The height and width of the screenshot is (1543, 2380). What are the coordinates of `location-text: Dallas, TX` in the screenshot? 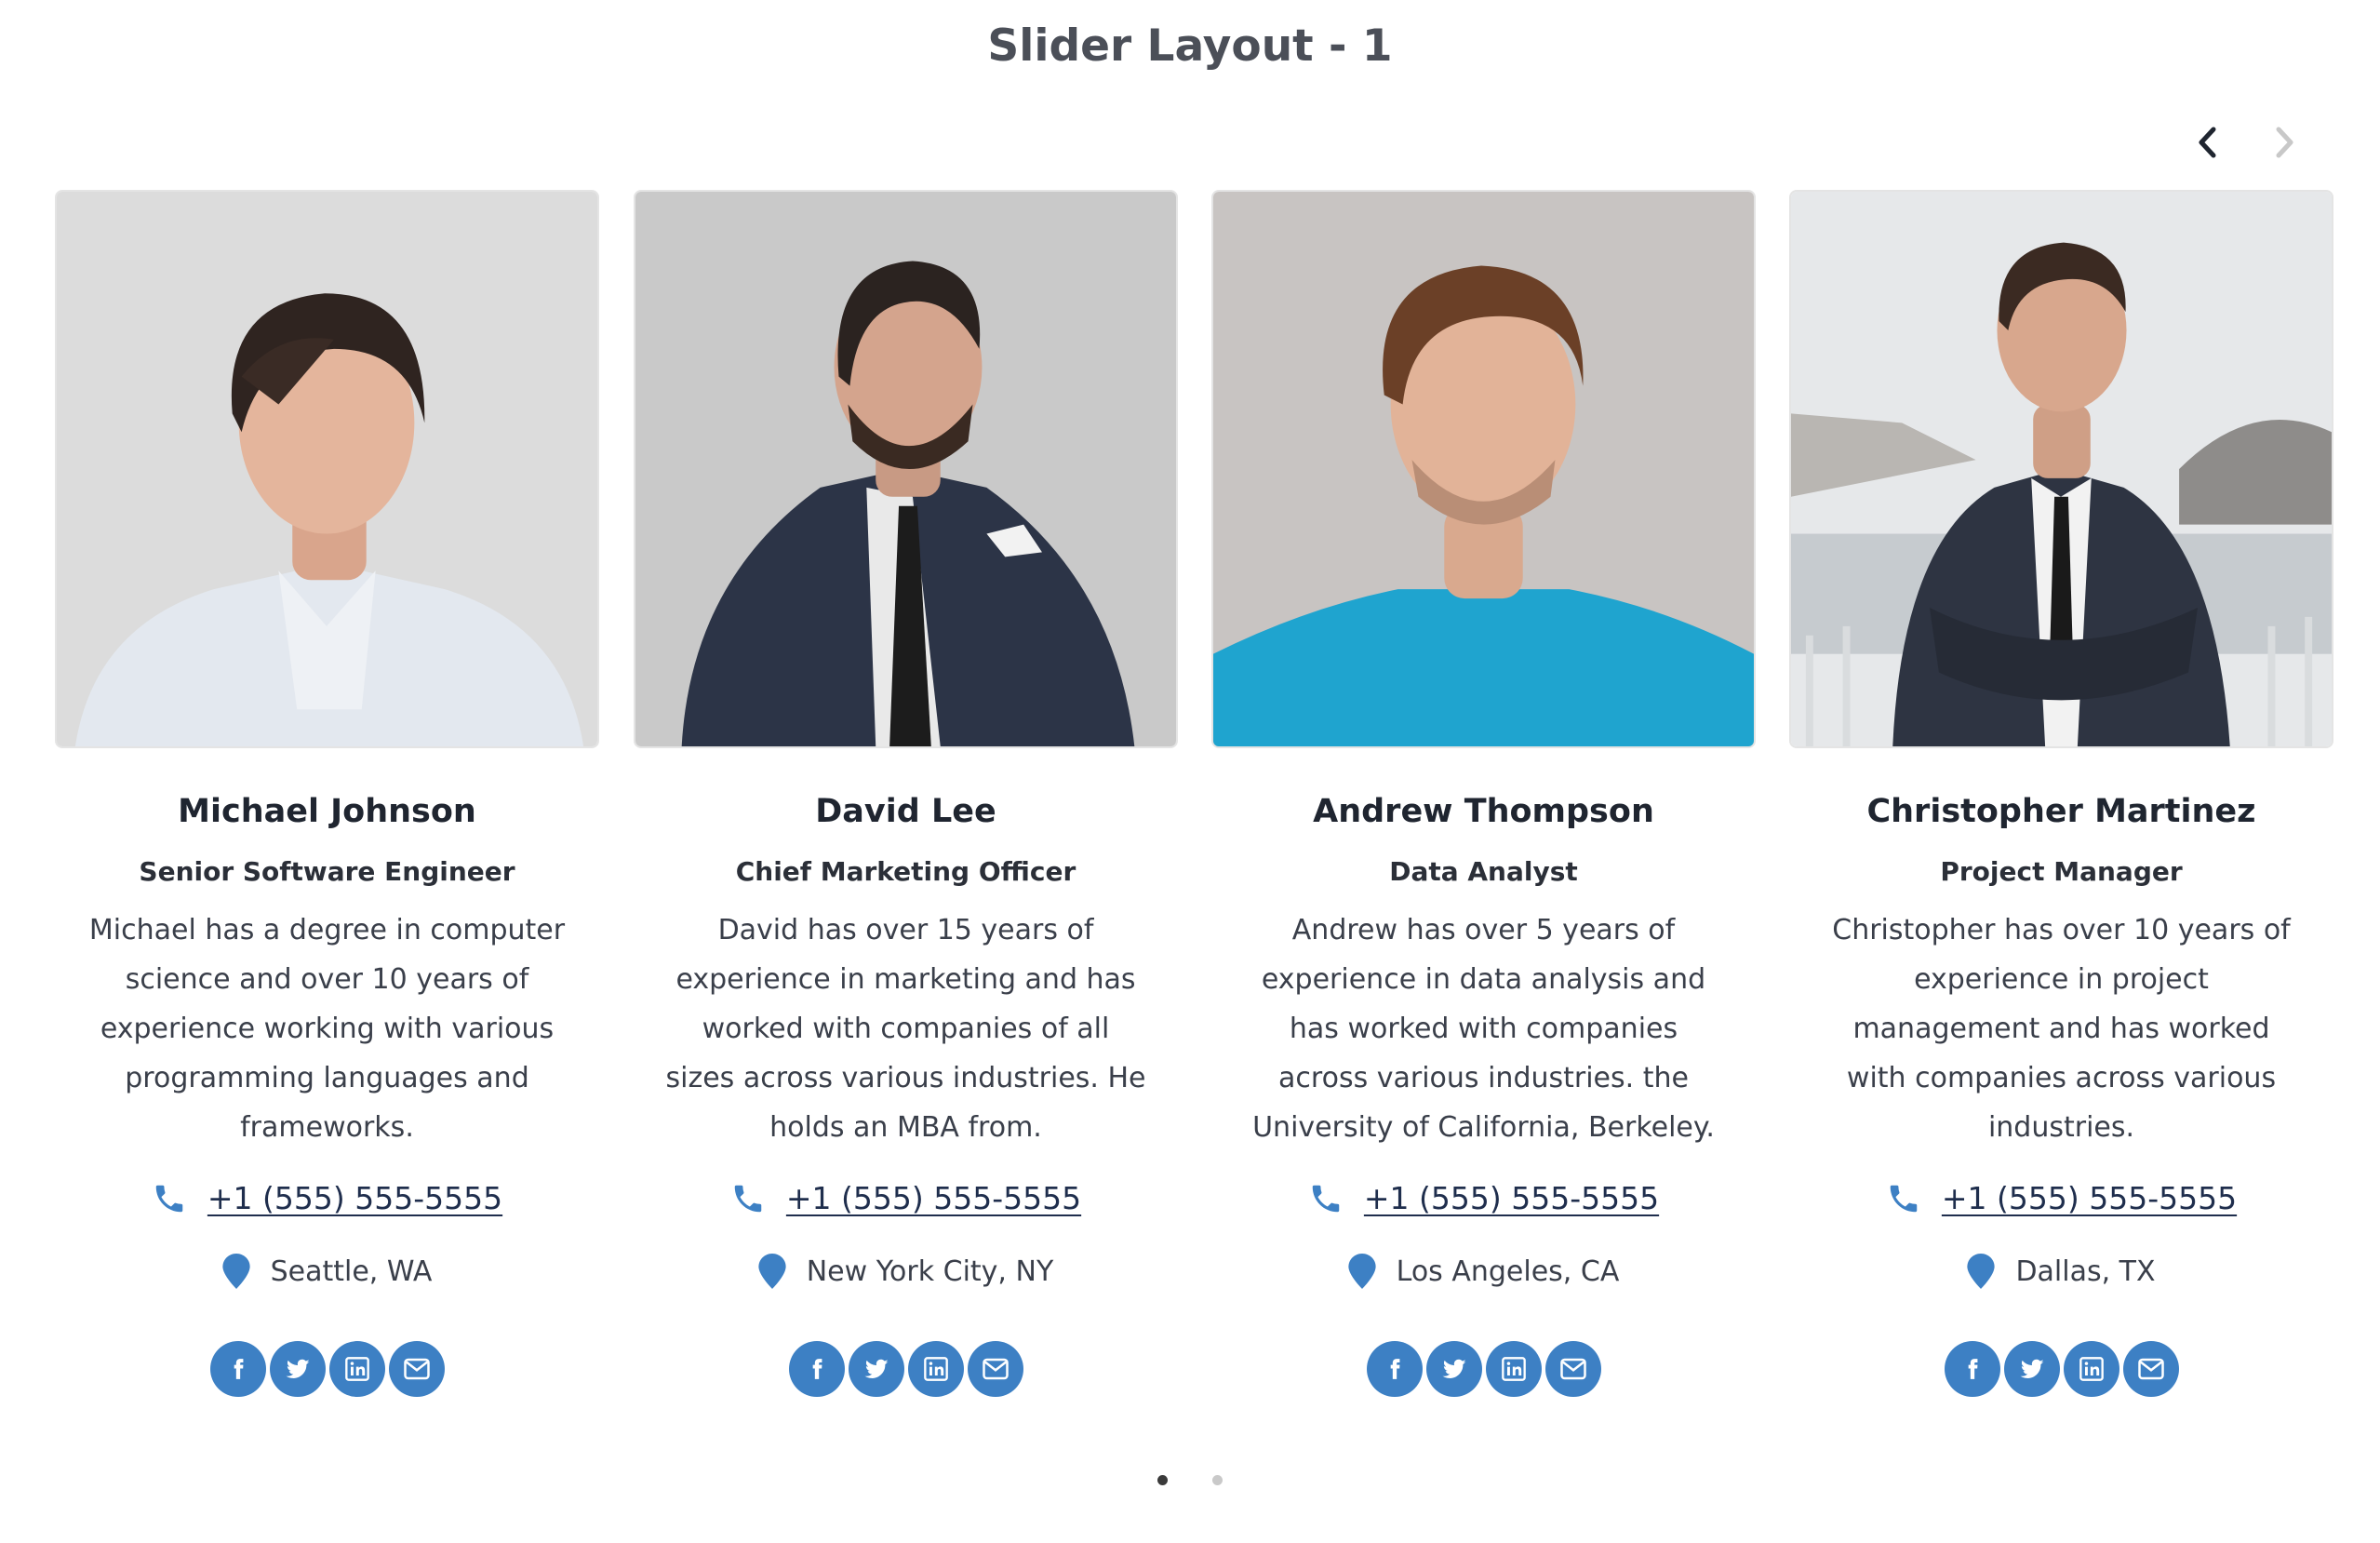 It's located at (2085, 1271).